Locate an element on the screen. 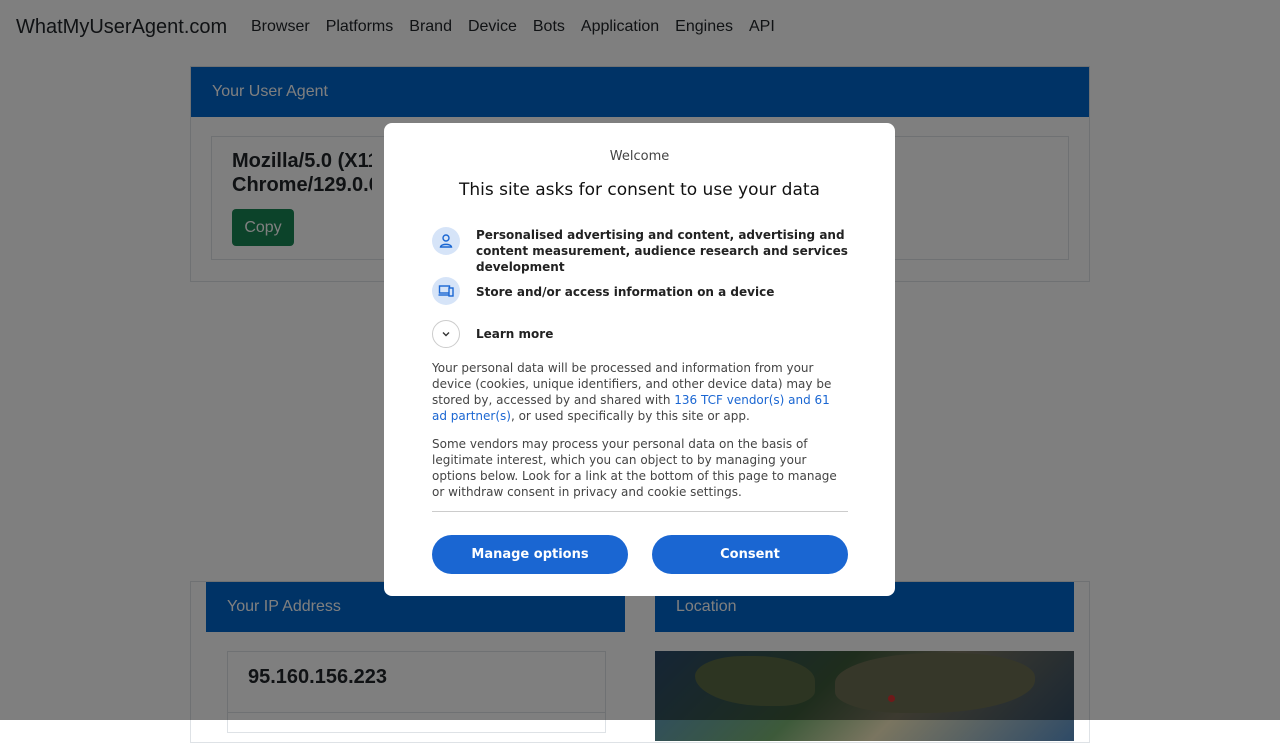  dialog-welcome: Welcome is located at coordinates (639, 156).